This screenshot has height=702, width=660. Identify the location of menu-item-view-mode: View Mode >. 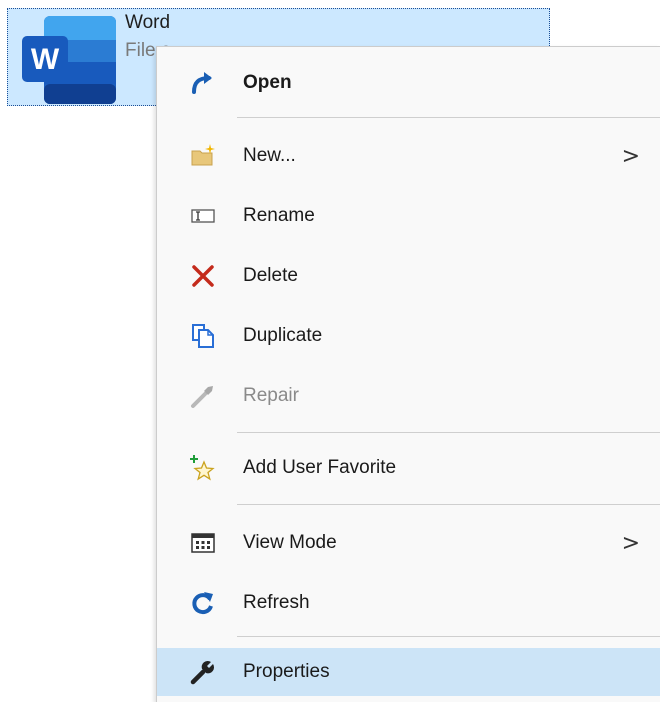
(415, 543).